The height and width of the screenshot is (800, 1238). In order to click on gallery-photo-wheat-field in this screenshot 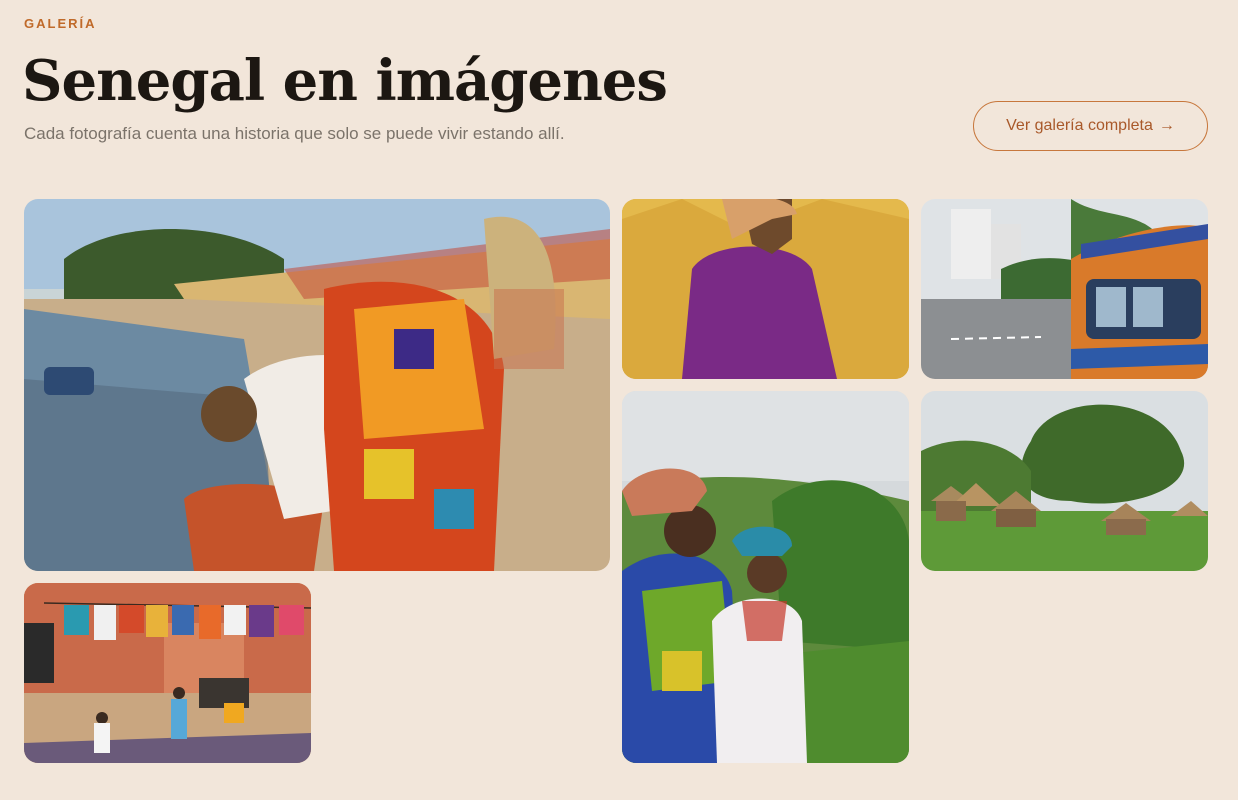, I will do `click(765, 289)`.